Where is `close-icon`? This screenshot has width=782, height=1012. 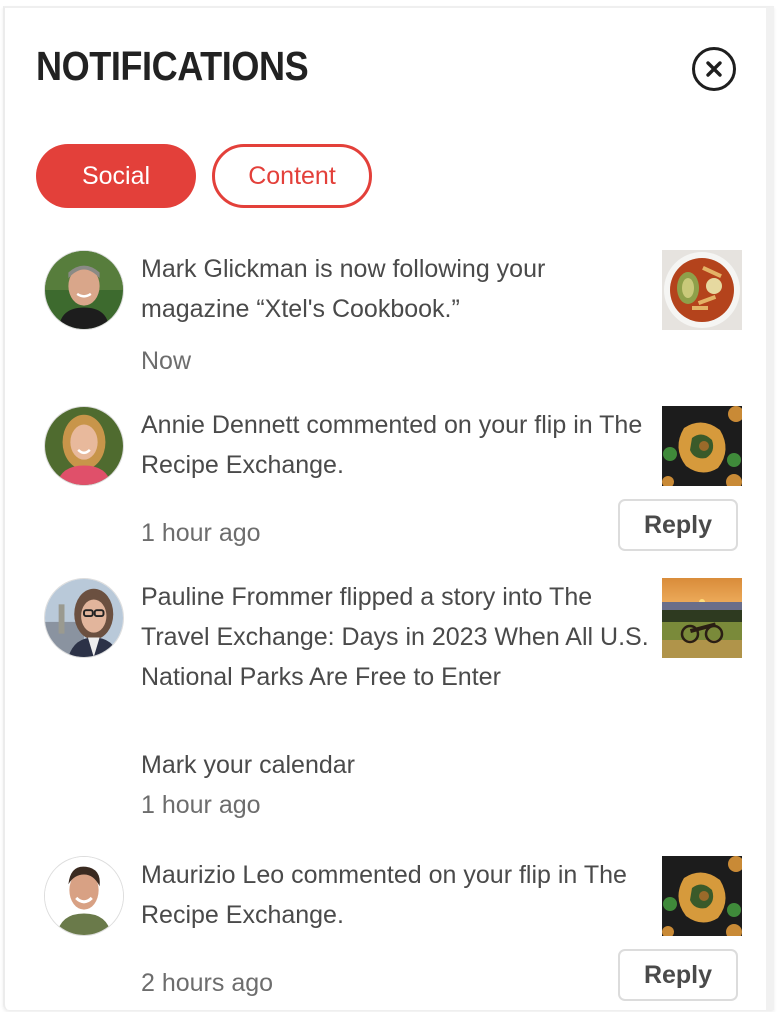 close-icon is located at coordinates (714, 69).